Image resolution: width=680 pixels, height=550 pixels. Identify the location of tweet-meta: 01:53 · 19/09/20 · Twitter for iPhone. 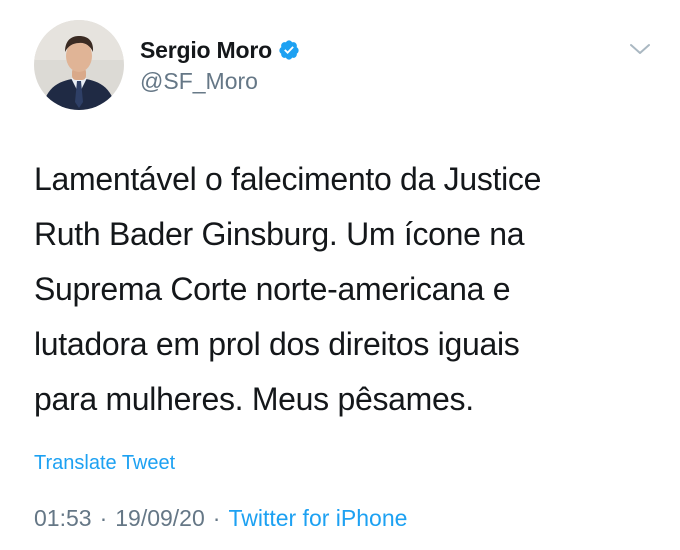
(220, 518).